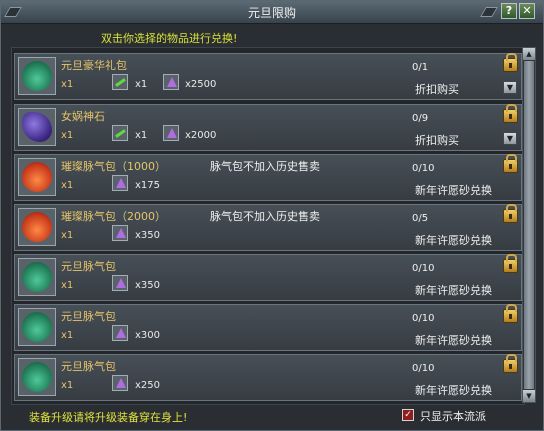 The width and height of the screenshot is (544, 431). I want to click on item-row: 元旦脉气包 x1 x250 0/10 新年许愿砂兑换, so click(268, 377).